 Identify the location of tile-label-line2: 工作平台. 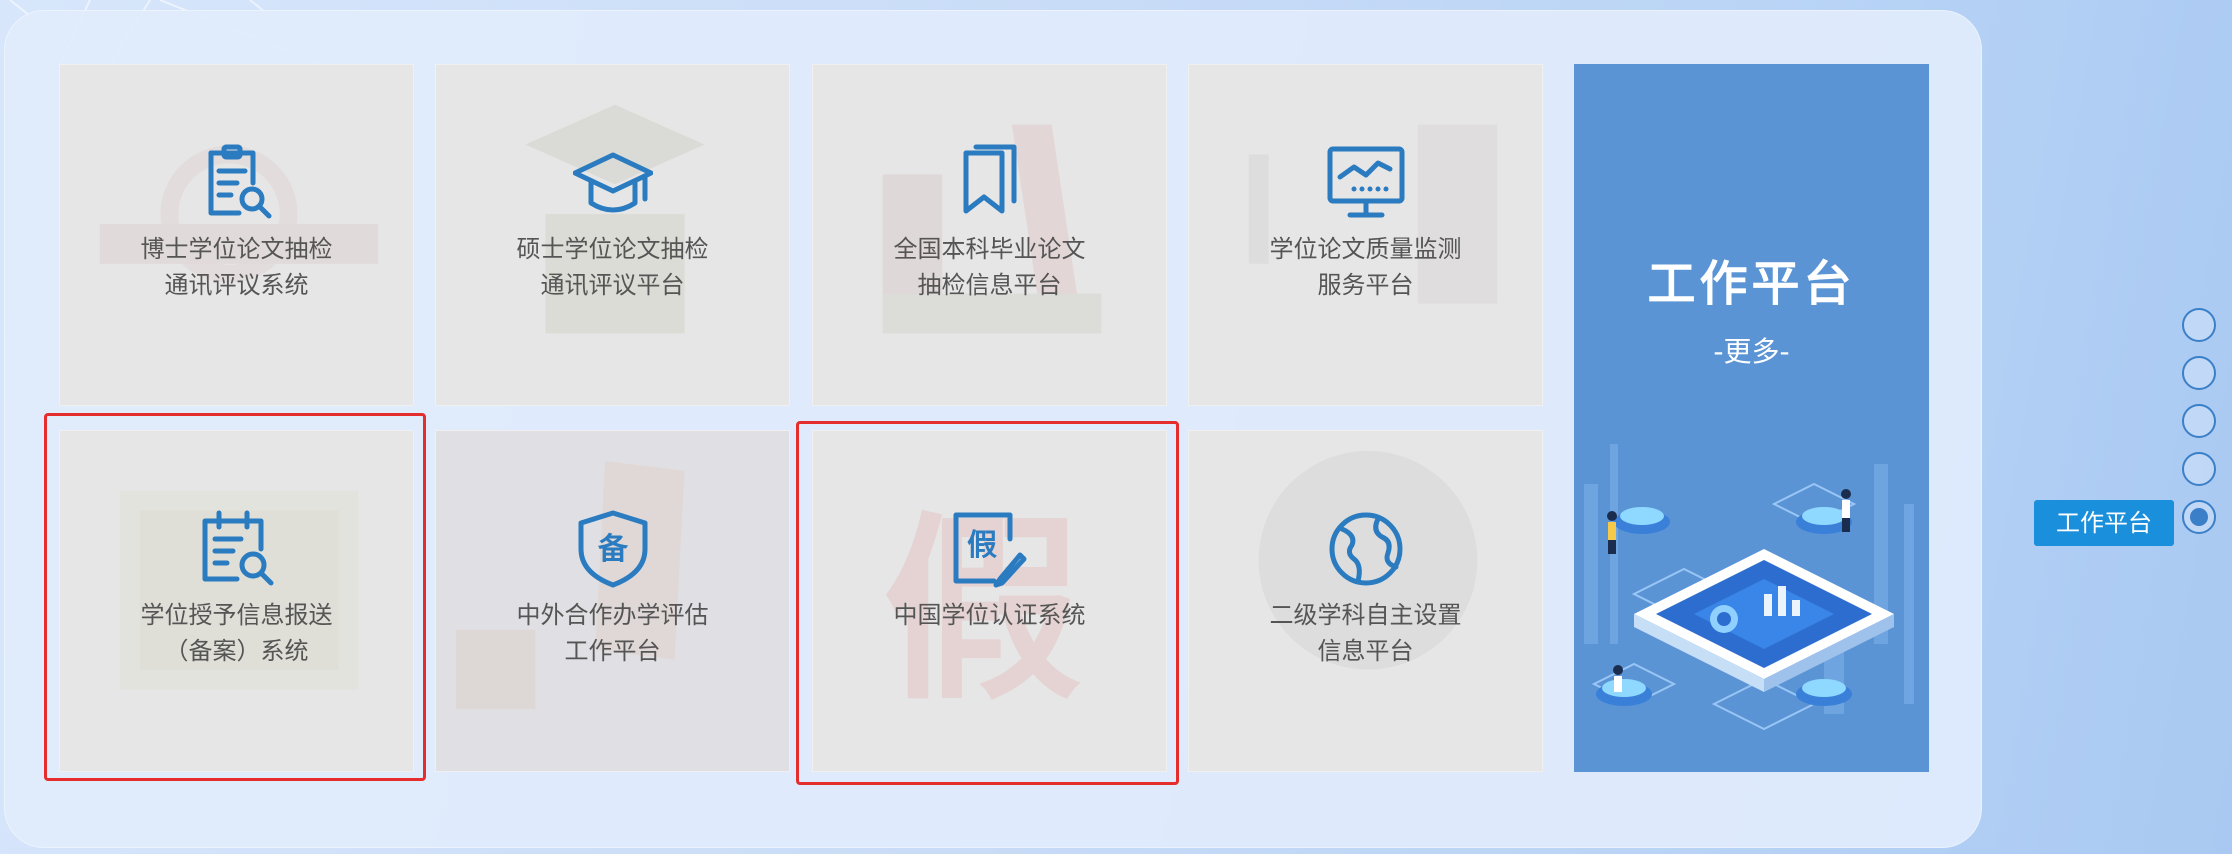
(612, 651).